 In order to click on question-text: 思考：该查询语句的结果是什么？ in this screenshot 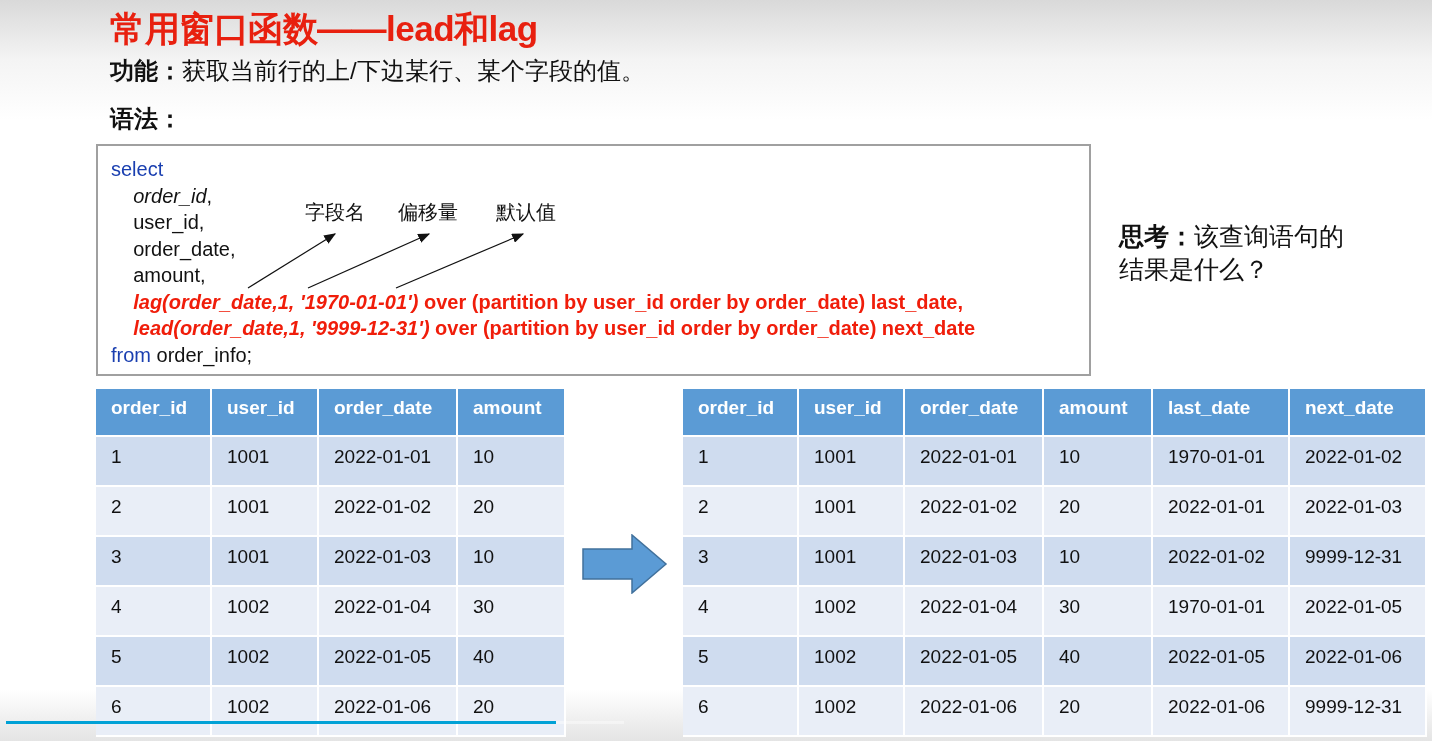, I will do `click(1232, 253)`.